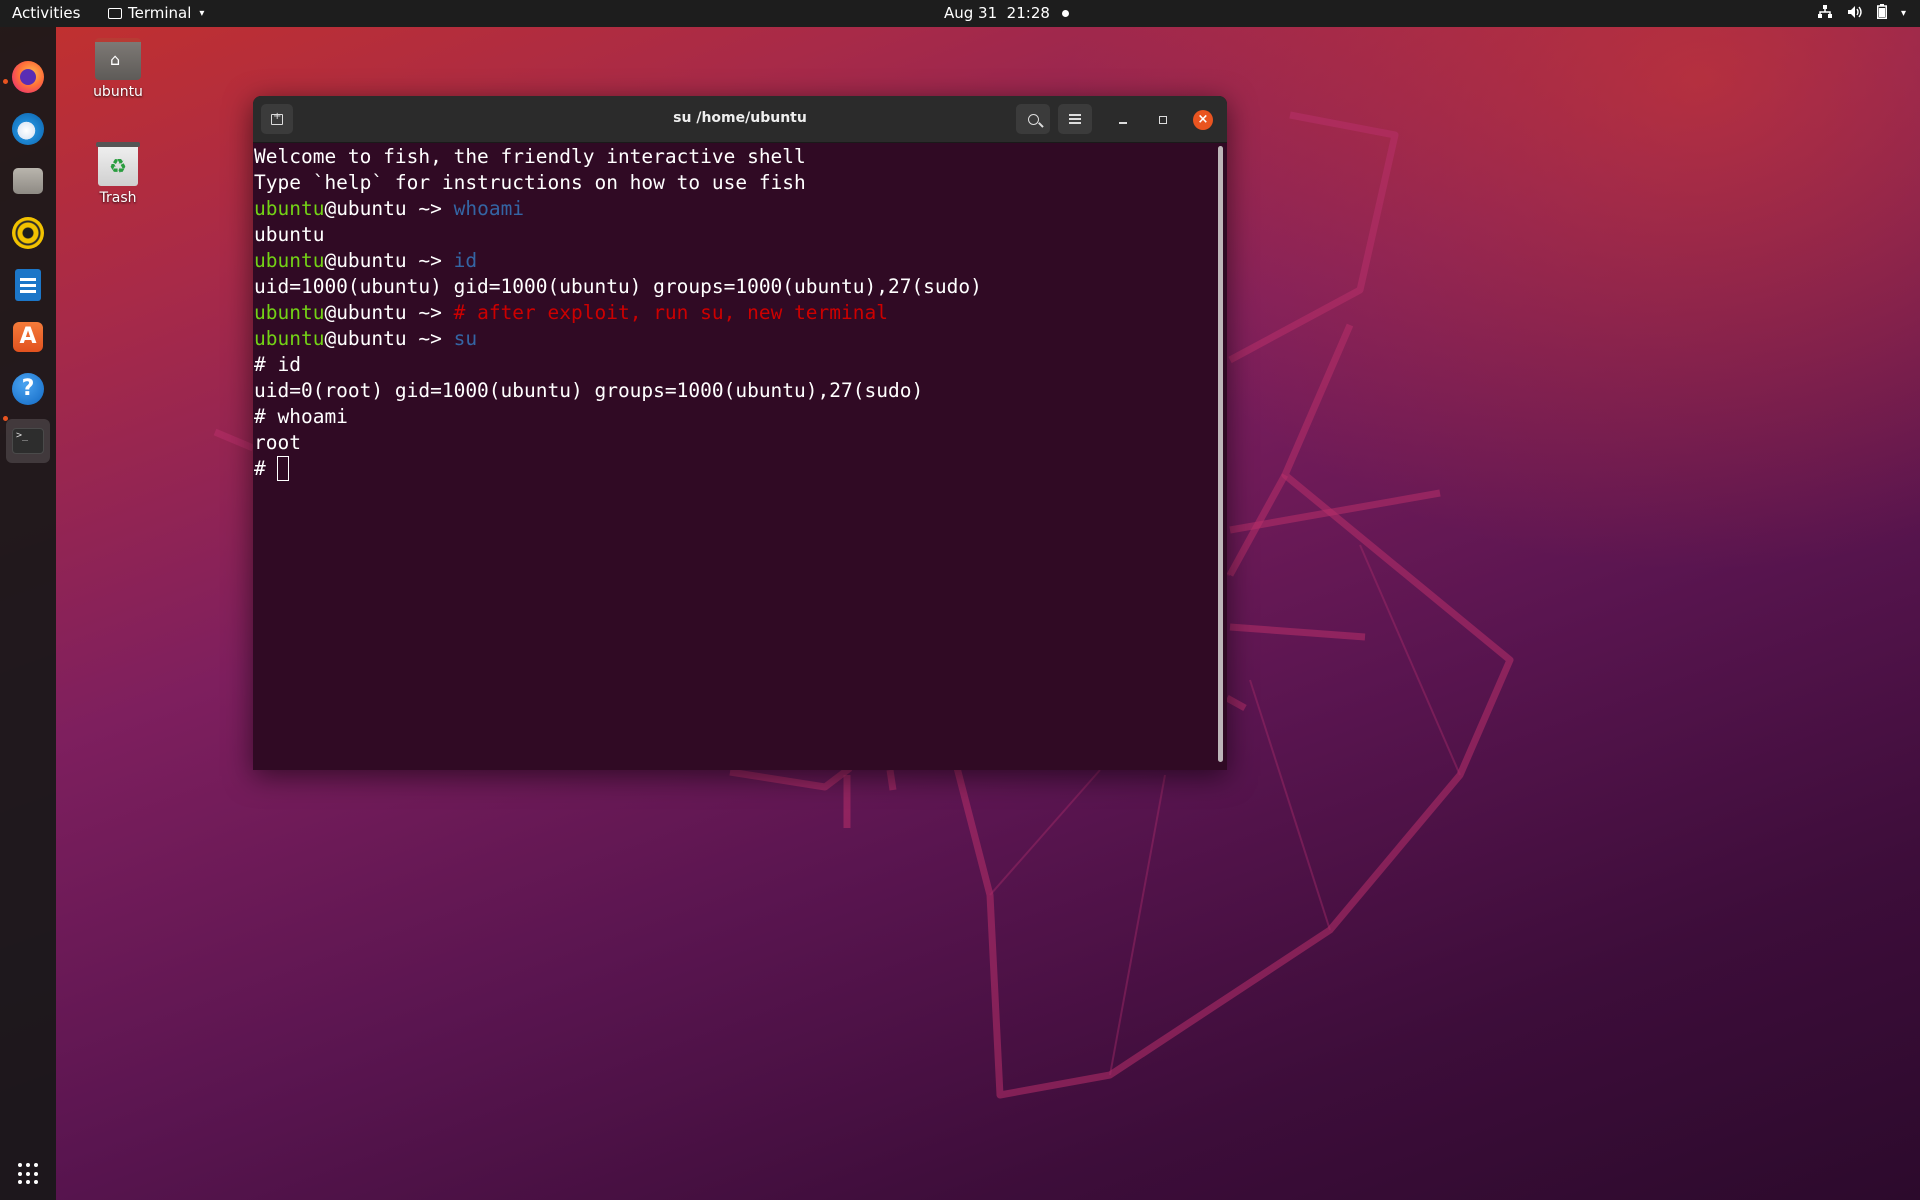  Describe the element at coordinates (734, 339) in the screenshot. I see `terminal-line: ubuntu@ubuntu ~> su` at that location.